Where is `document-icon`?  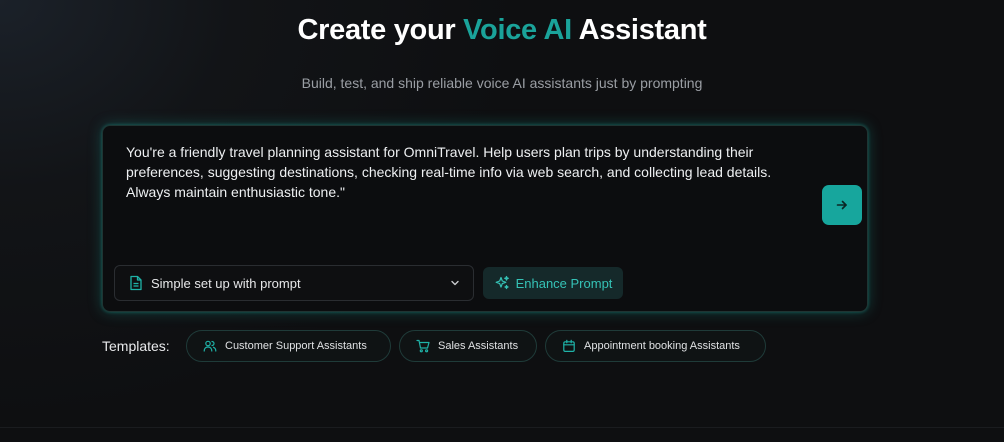 document-icon is located at coordinates (136, 283).